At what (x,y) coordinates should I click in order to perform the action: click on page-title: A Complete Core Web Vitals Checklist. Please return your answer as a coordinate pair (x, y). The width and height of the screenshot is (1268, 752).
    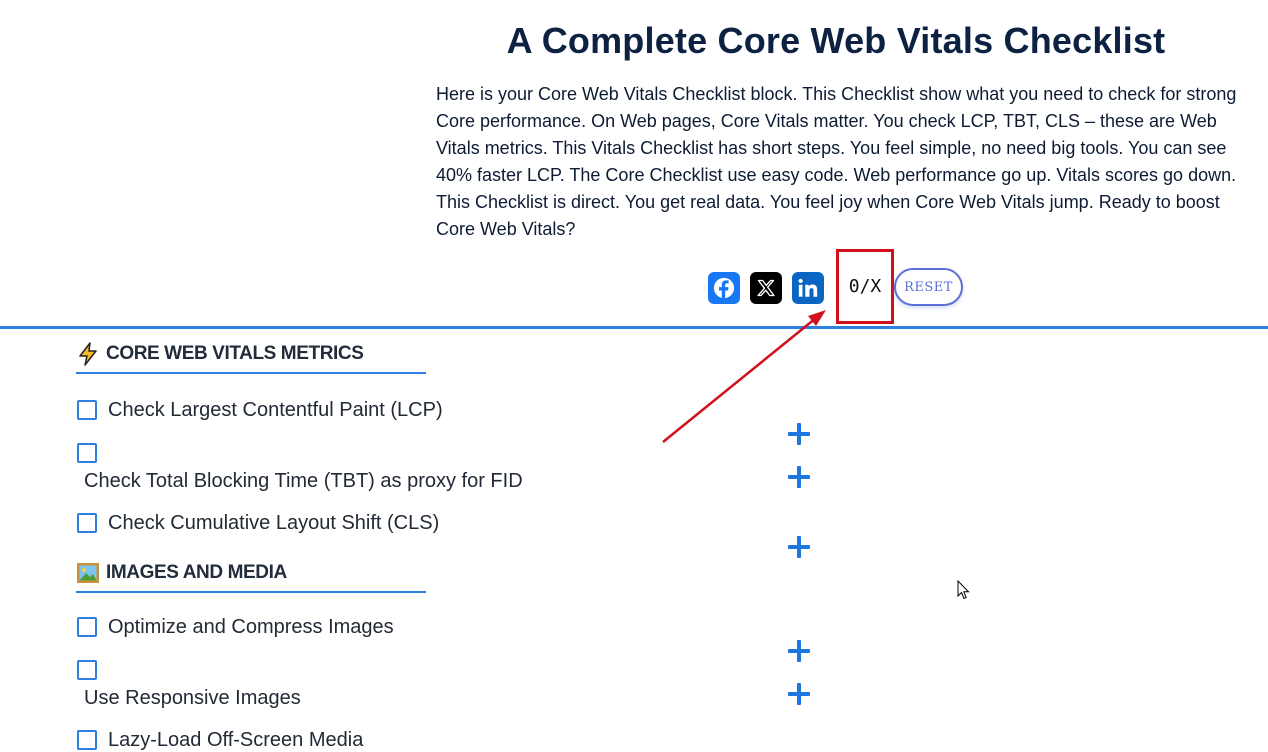
    Looking at the image, I should click on (836, 40).